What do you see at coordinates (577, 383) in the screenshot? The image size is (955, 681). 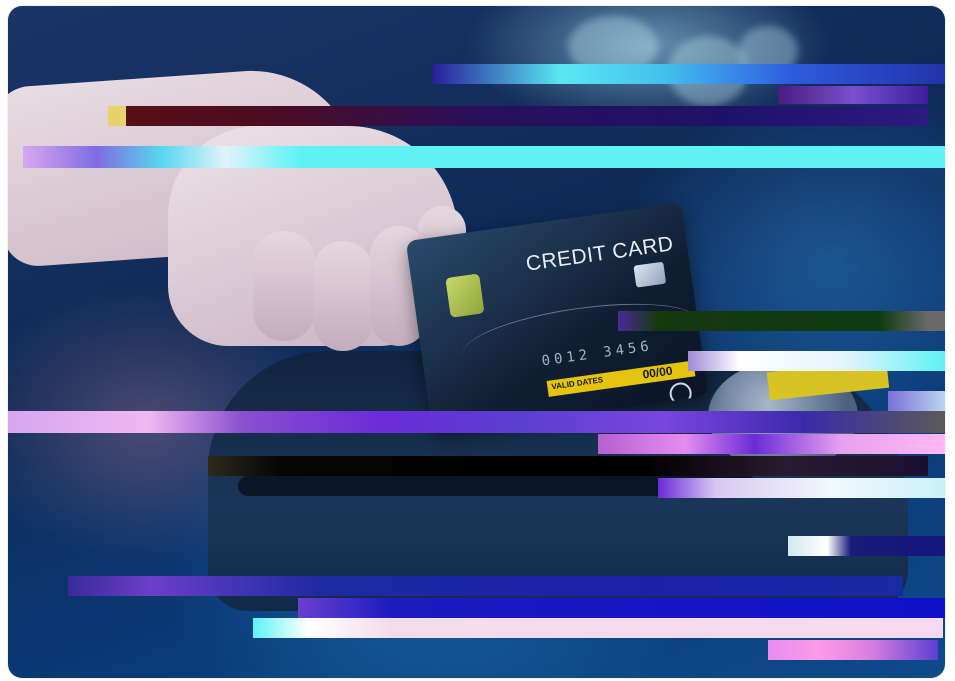 I see `valid-dates-label: VALID DATES` at bounding box center [577, 383].